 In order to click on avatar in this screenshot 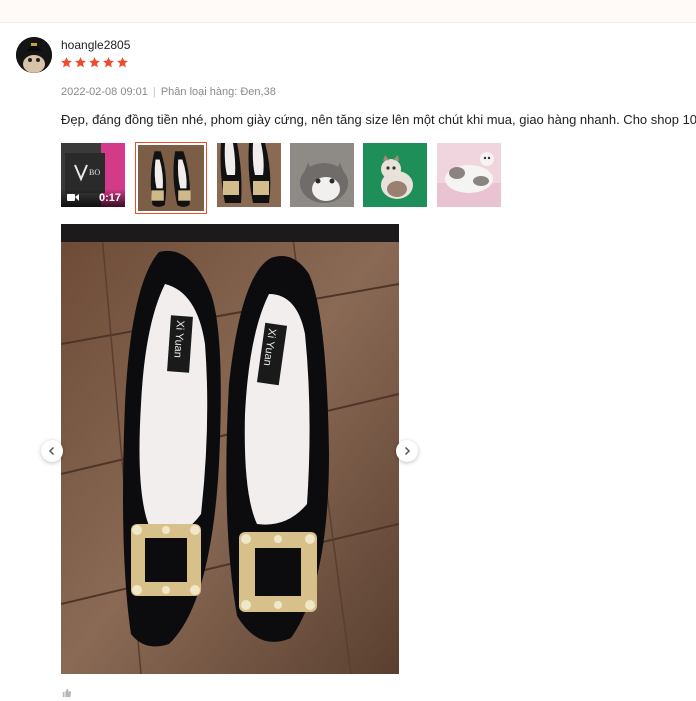, I will do `click(34, 55)`.